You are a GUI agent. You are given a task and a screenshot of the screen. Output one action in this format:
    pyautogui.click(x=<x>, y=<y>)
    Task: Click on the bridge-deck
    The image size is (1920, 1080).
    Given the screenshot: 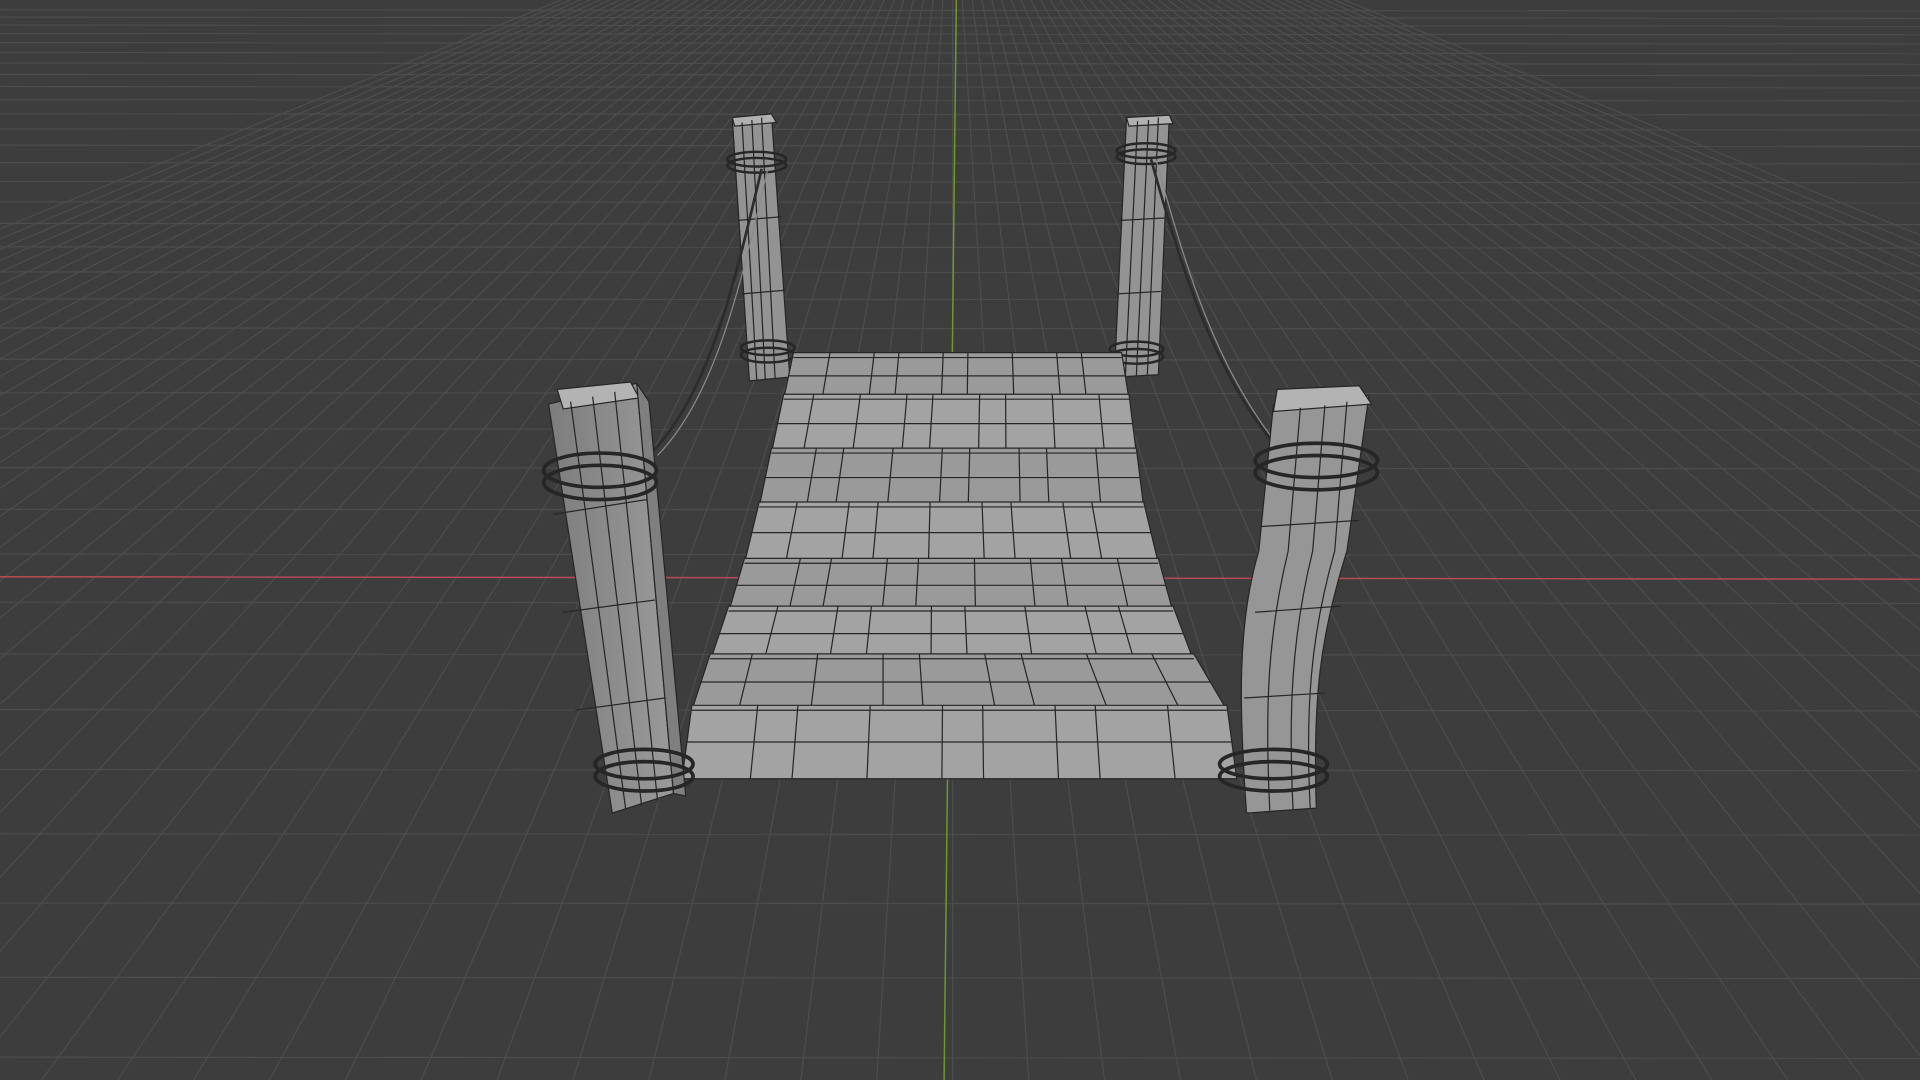 What is the action you would take?
    pyautogui.click(x=959, y=566)
    